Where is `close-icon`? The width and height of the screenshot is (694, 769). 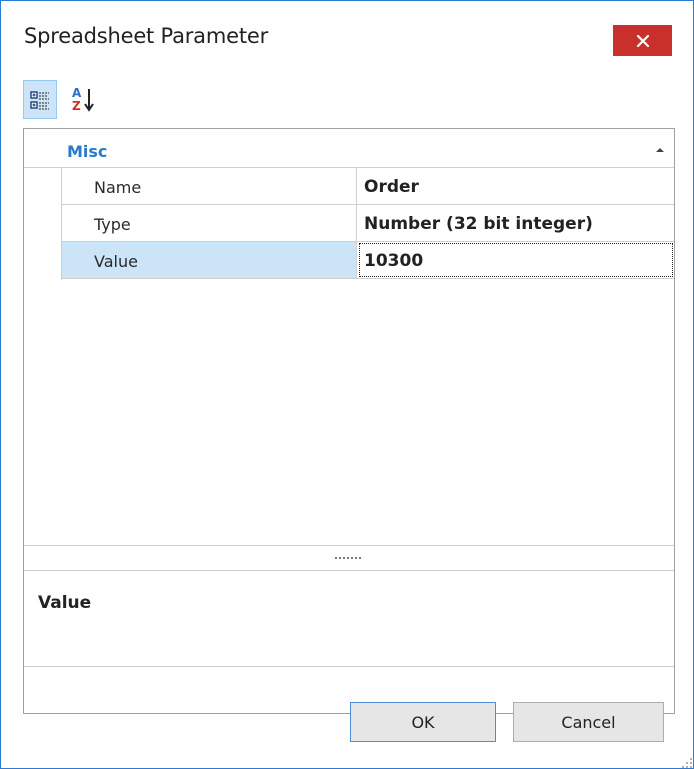
close-icon is located at coordinates (642, 40).